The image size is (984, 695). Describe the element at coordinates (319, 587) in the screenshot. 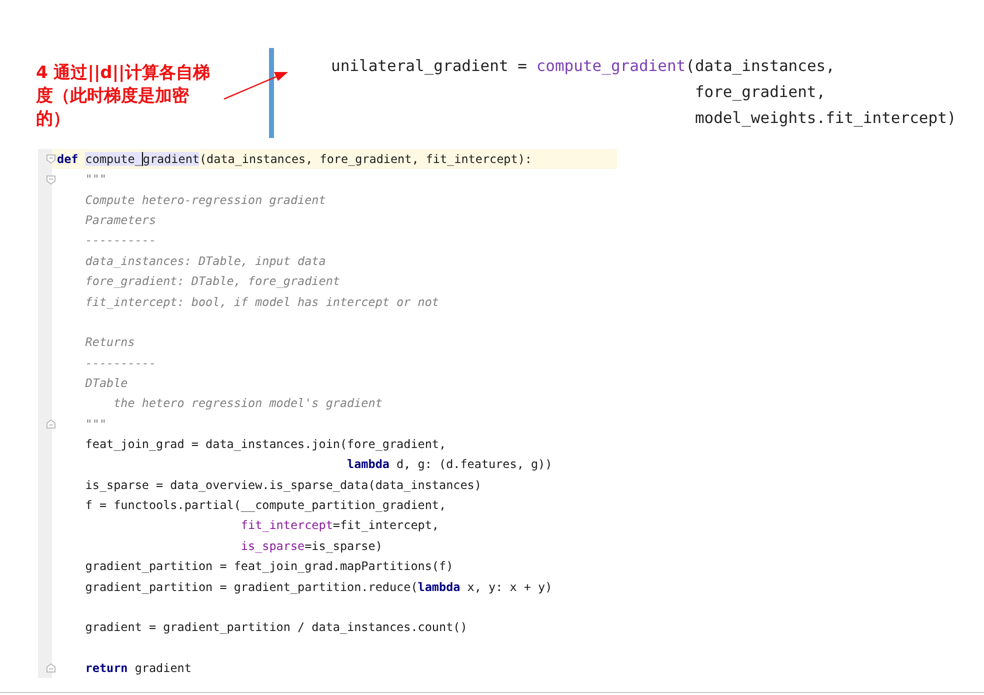

I see `code-line: gradient_partition = gradient_partition.reduce(lambda x, y: x + y)` at that location.